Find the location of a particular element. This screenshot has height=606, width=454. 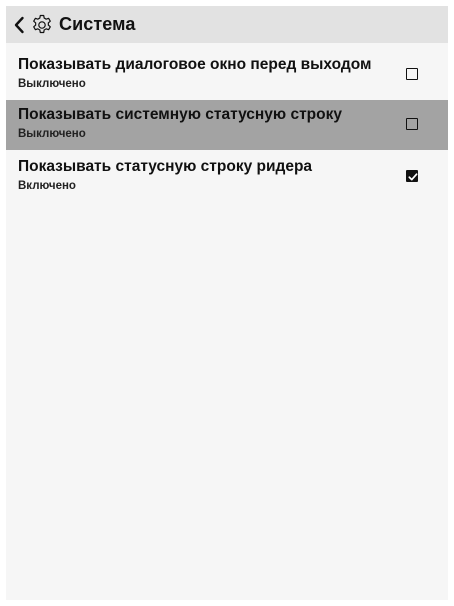

page-title: Система is located at coordinates (97, 24).